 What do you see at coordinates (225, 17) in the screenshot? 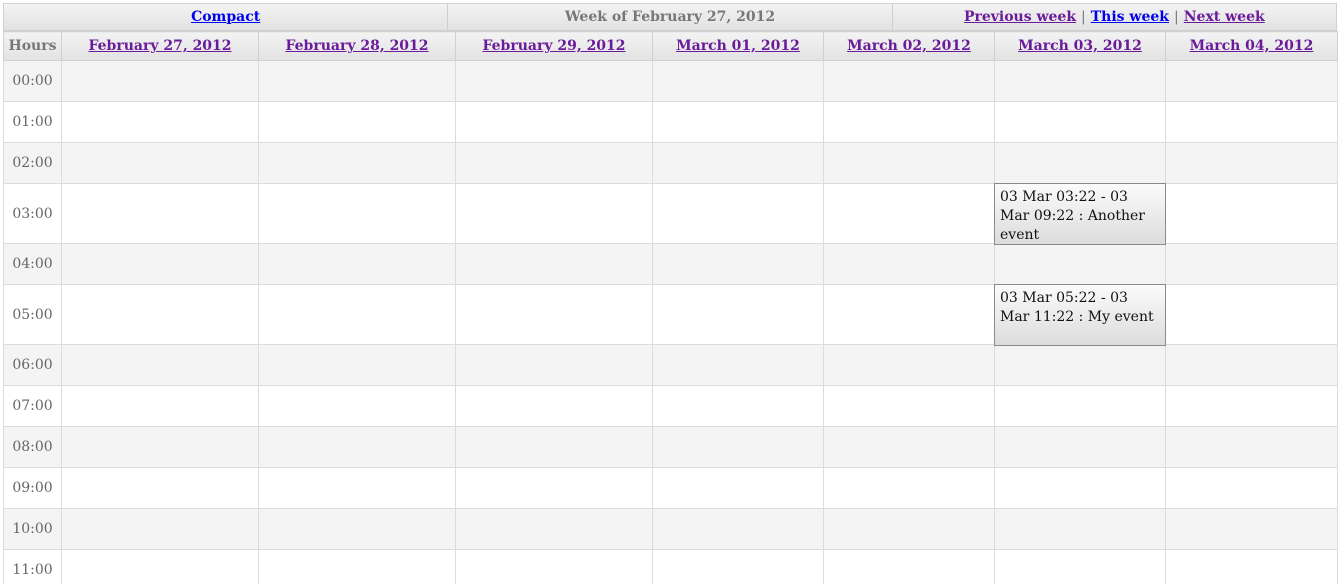
I see `compact-link: Compact` at bounding box center [225, 17].